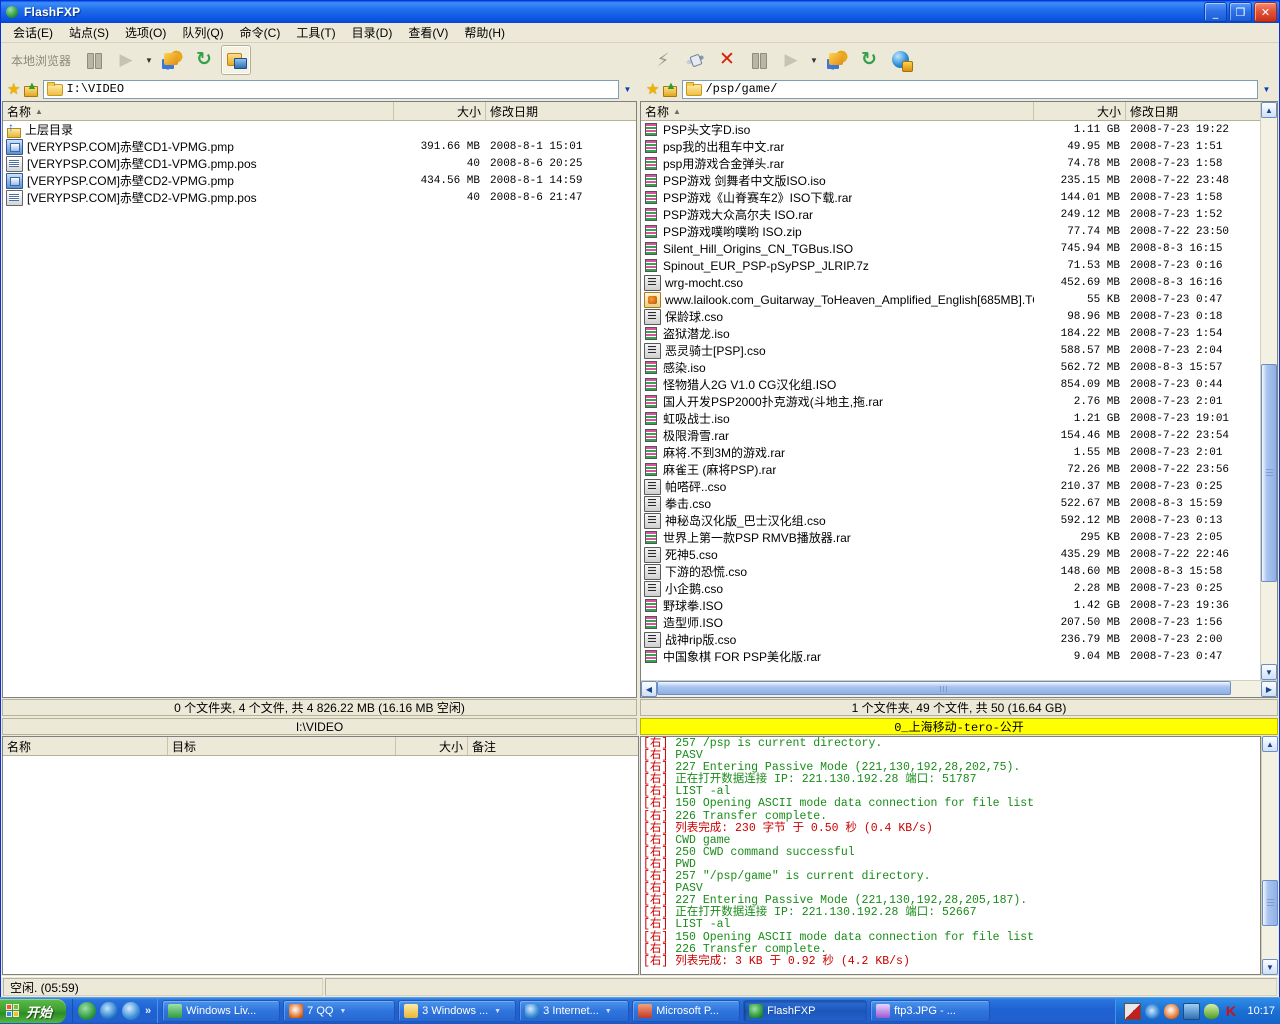 This screenshot has height=1024, width=1280. What do you see at coordinates (805, 1011) in the screenshot?
I see `taskbar-task: FlashFXP` at bounding box center [805, 1011].